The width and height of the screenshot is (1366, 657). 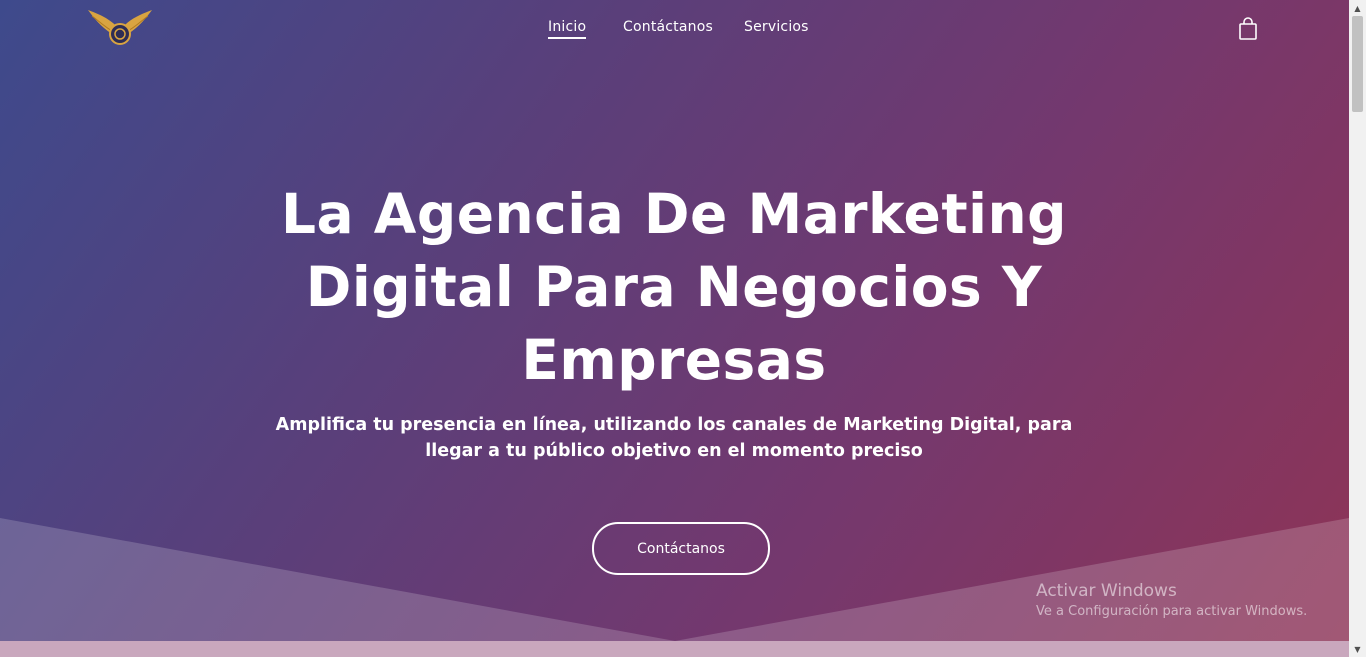 What do you see at coordinates (1357, 649) in the screenshot?
I see `scroll-down-arrow-icon: ▼` at bounding box center [1357, 649].